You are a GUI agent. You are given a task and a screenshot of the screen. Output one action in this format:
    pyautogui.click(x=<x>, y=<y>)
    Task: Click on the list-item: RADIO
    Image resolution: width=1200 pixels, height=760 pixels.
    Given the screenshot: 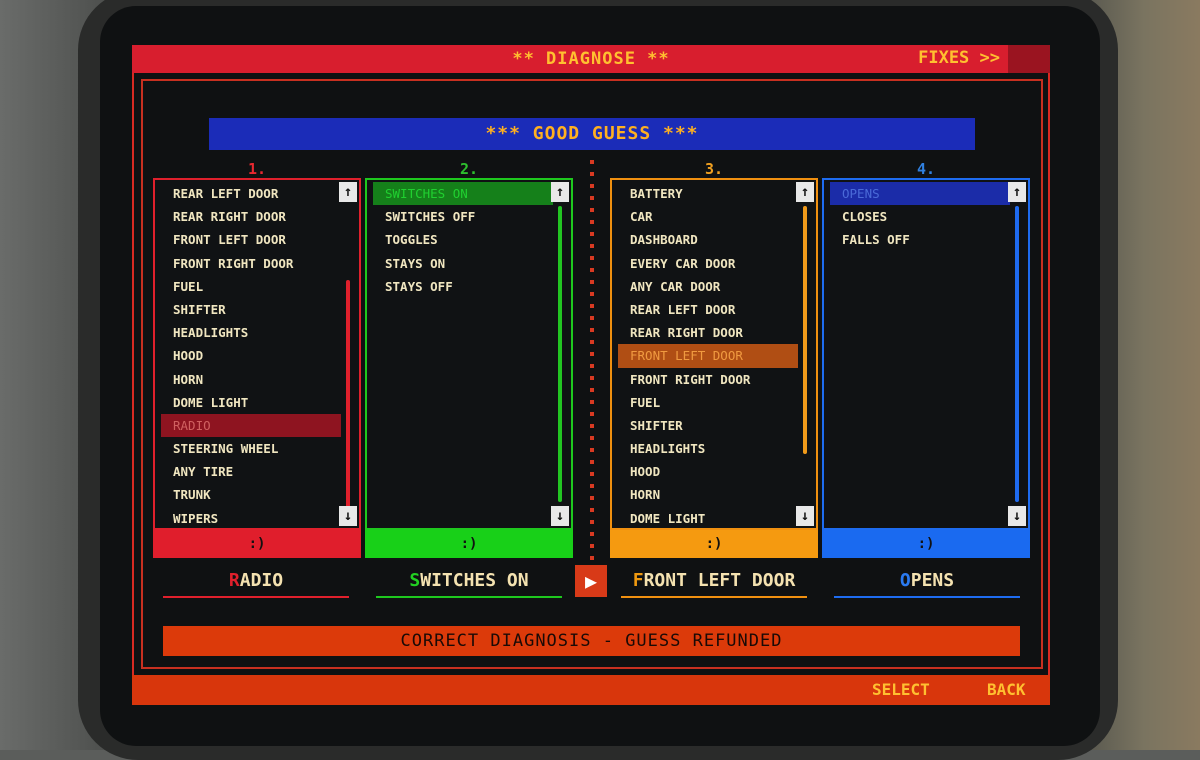 What is the action you would take?
    pyautogui.click(x=251, y=425)
    